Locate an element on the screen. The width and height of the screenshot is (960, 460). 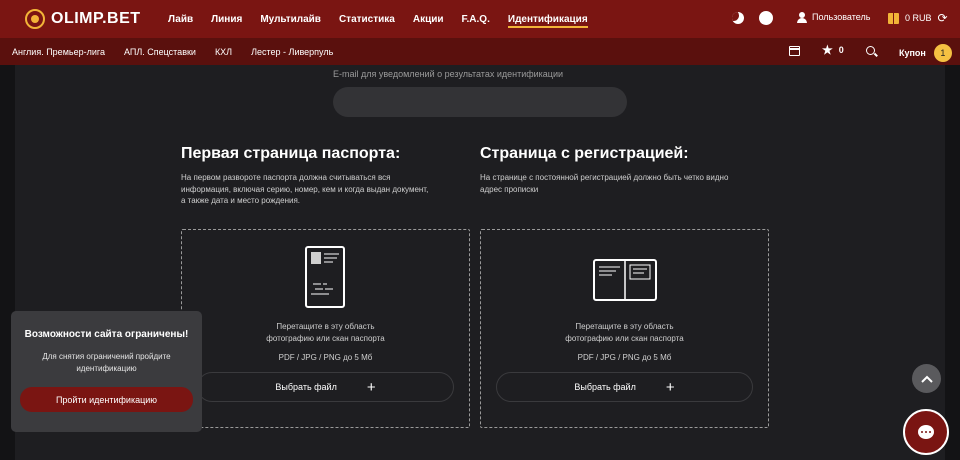
go-identification-button: Пройти идентификацию is located at coordinates (106, 399).